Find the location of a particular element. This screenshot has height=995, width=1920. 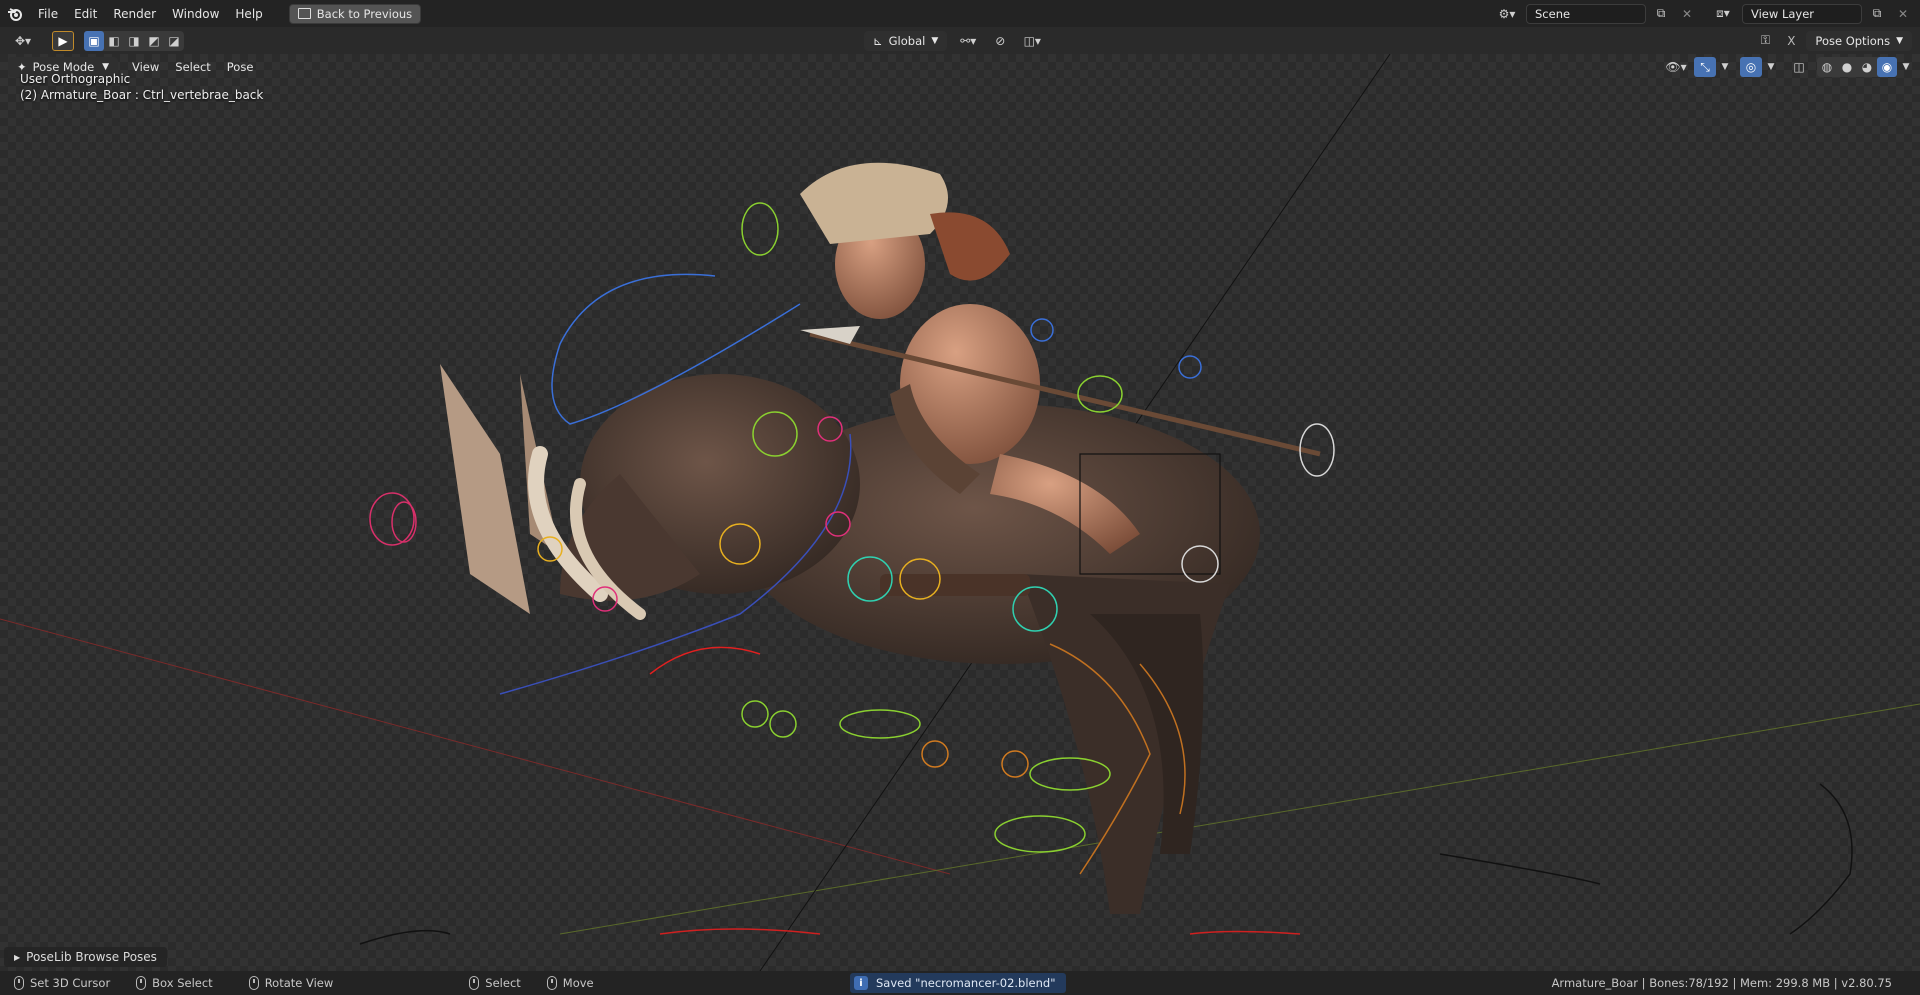

status-set-3d-cursor-label: Set 3D Cursor is located at coordinates (70, 983).